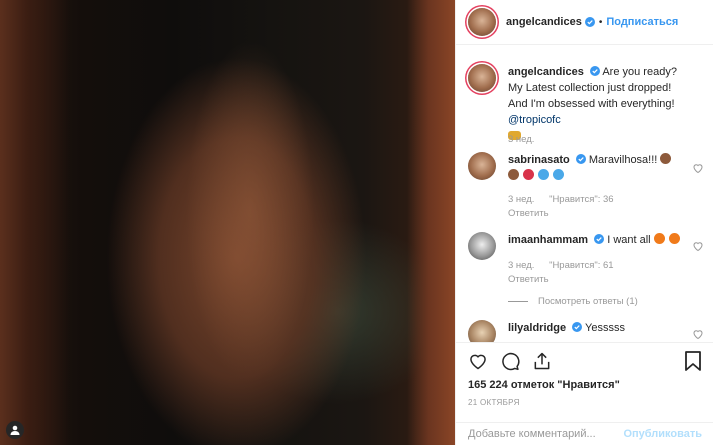 This screenshot has width=713, height=445. Describe the element at coordinates (534, 120) in the screenshot. I see `mention-link: @tropicofc` at that location.